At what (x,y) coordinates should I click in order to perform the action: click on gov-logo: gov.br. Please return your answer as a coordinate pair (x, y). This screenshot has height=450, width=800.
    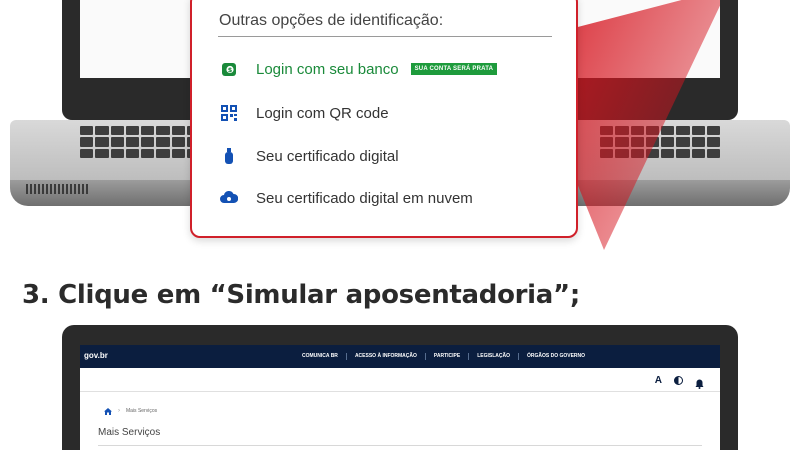
    Looking at the image, I should click on (96, 355).